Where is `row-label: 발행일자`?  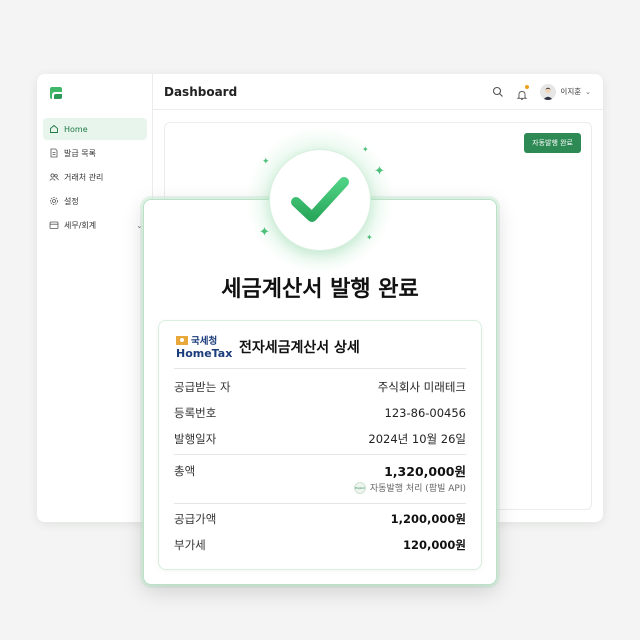
row-label: 발행일자 is located at coordinates (195, 439).